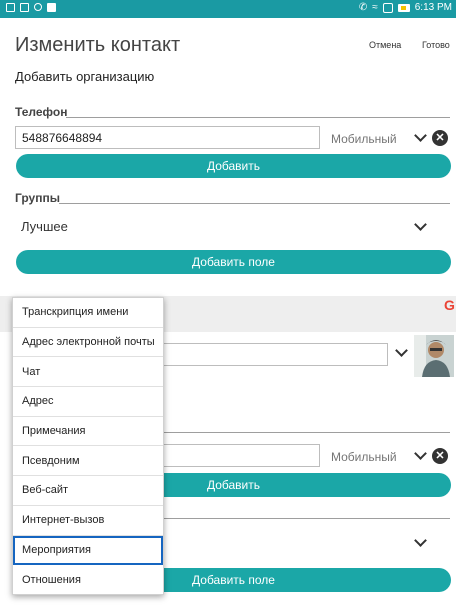 This screenshot has height=606, width=456. I want to click on name-field, so click(274, 354).